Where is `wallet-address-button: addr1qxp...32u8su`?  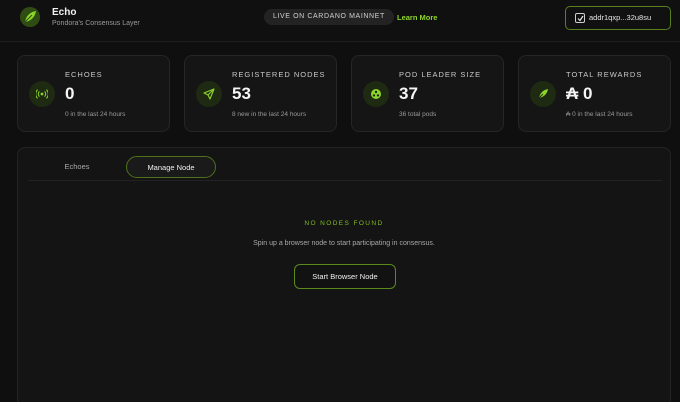 wallet-address-button: addr1qxp...32u8su is located at coordinates (618, 18).